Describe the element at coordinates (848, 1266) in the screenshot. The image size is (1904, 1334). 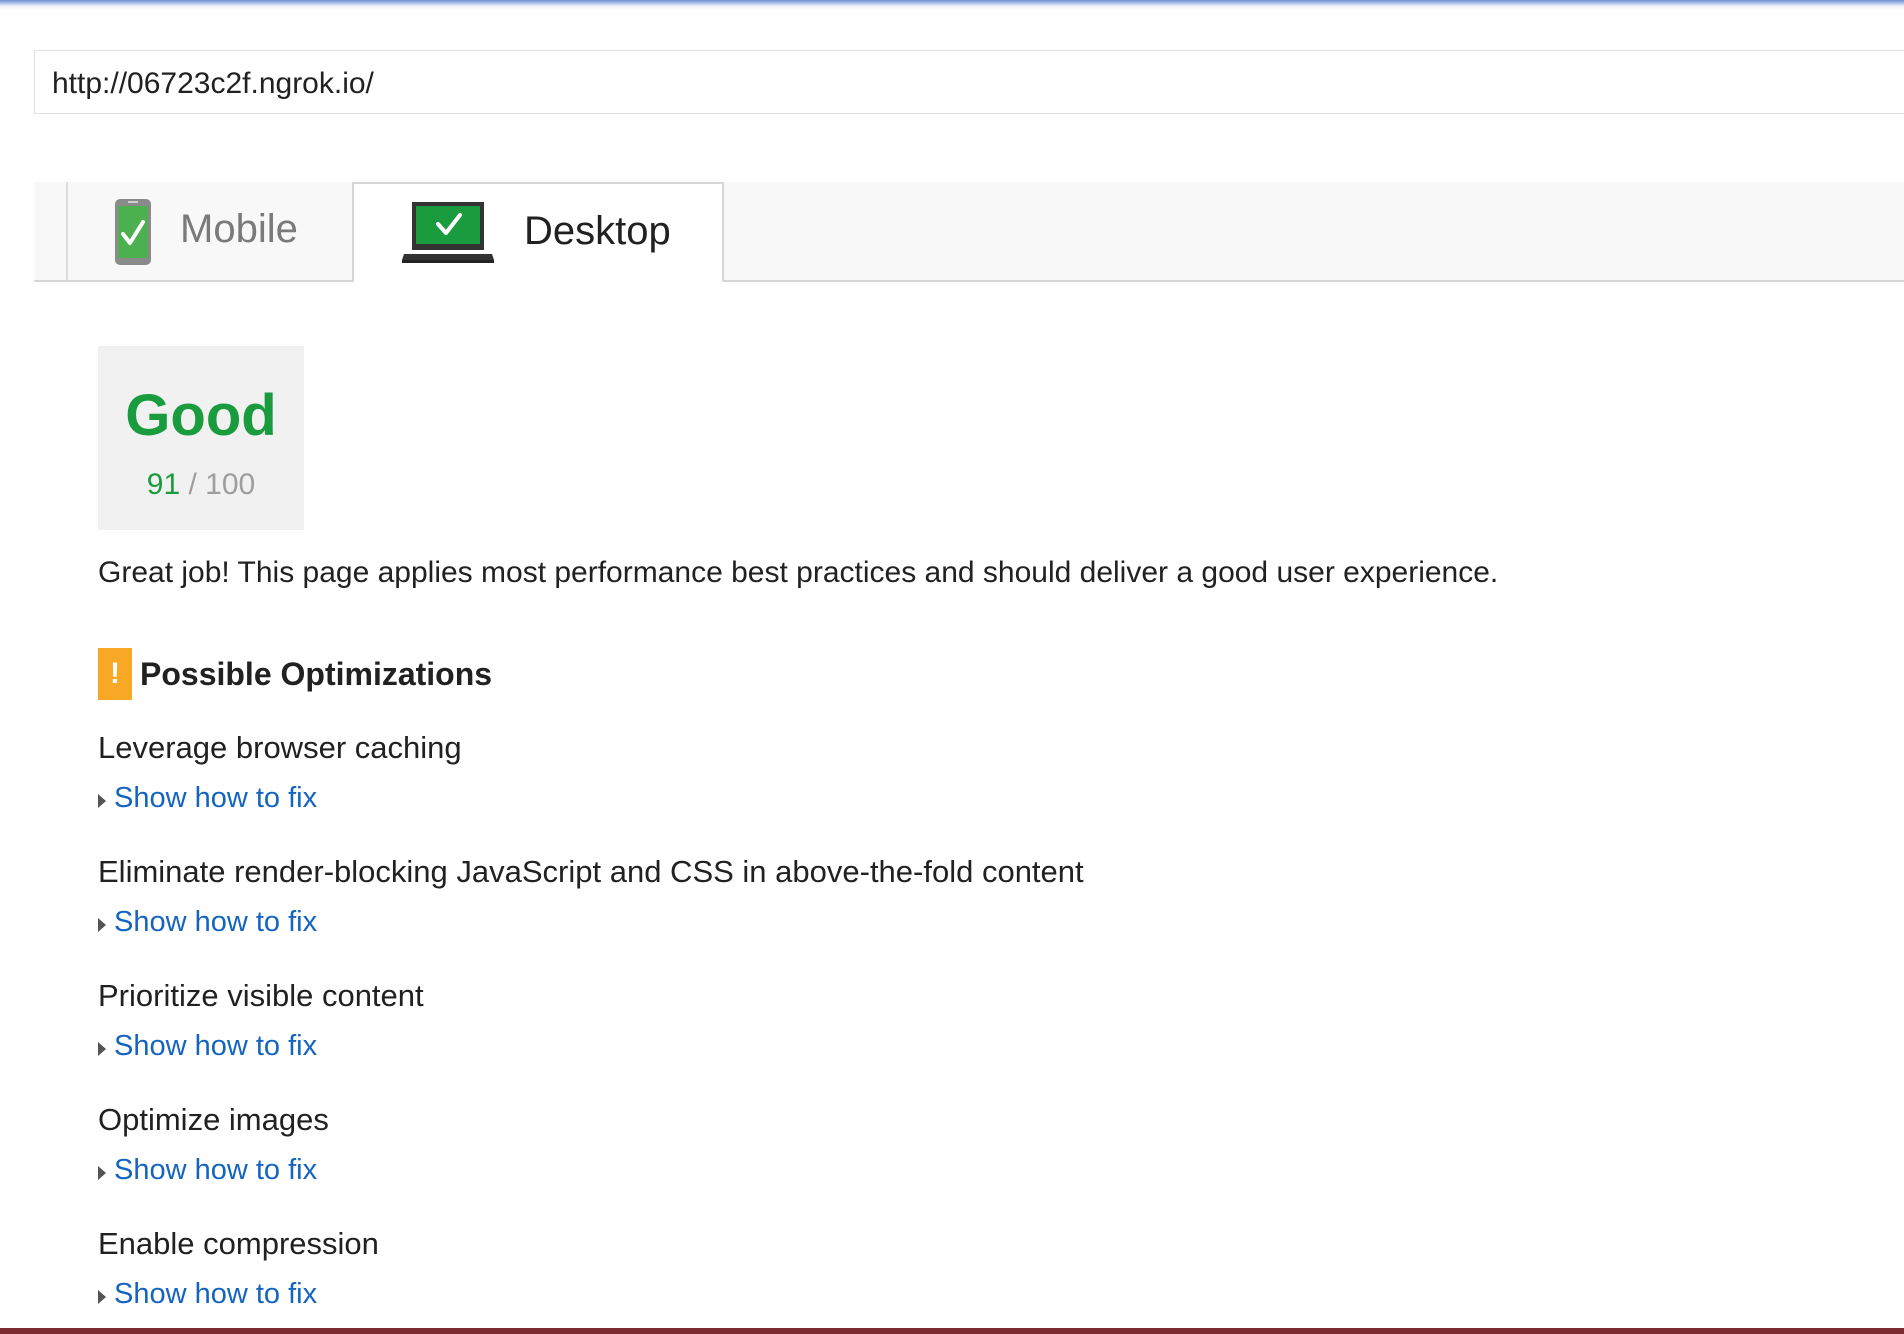
I see `rule-item: Enable compression Show how to fix` at that location.